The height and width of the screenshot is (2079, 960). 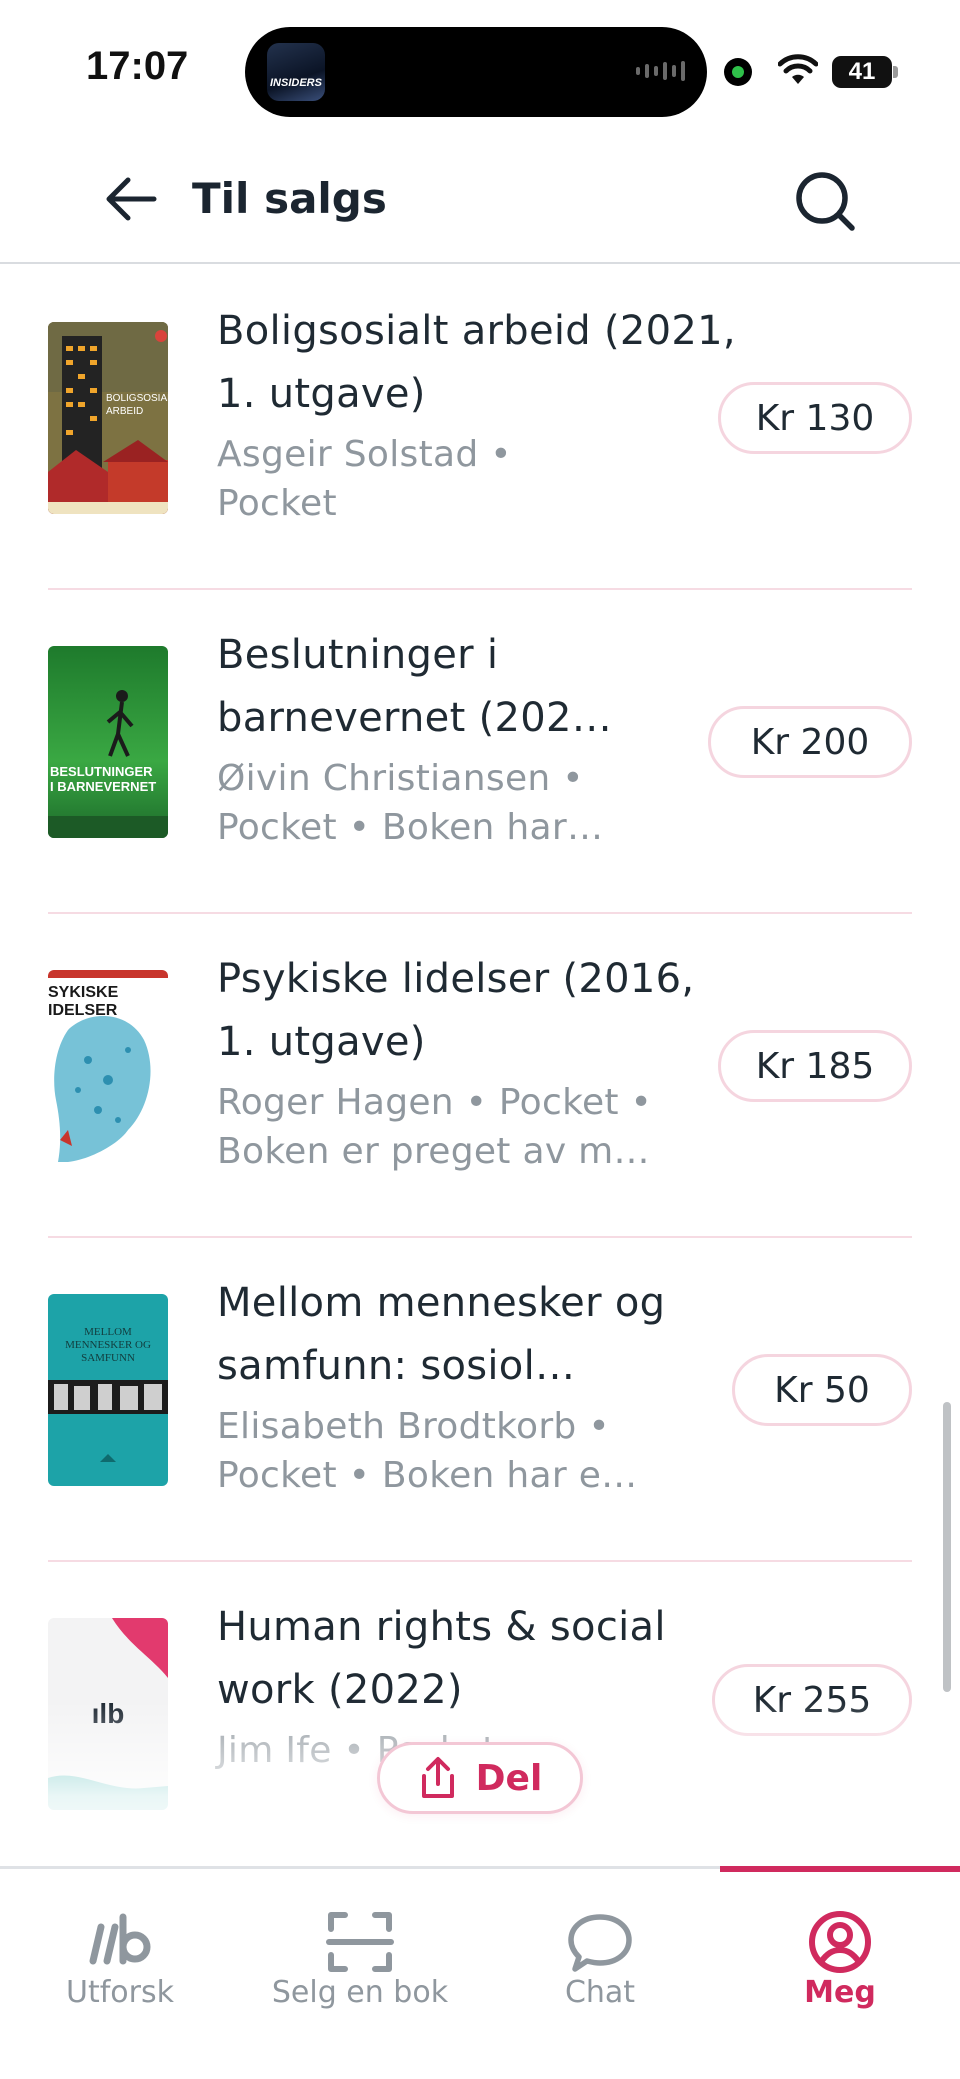 I want to click on chat-bubble-icon, so click(x=600, y=1943).